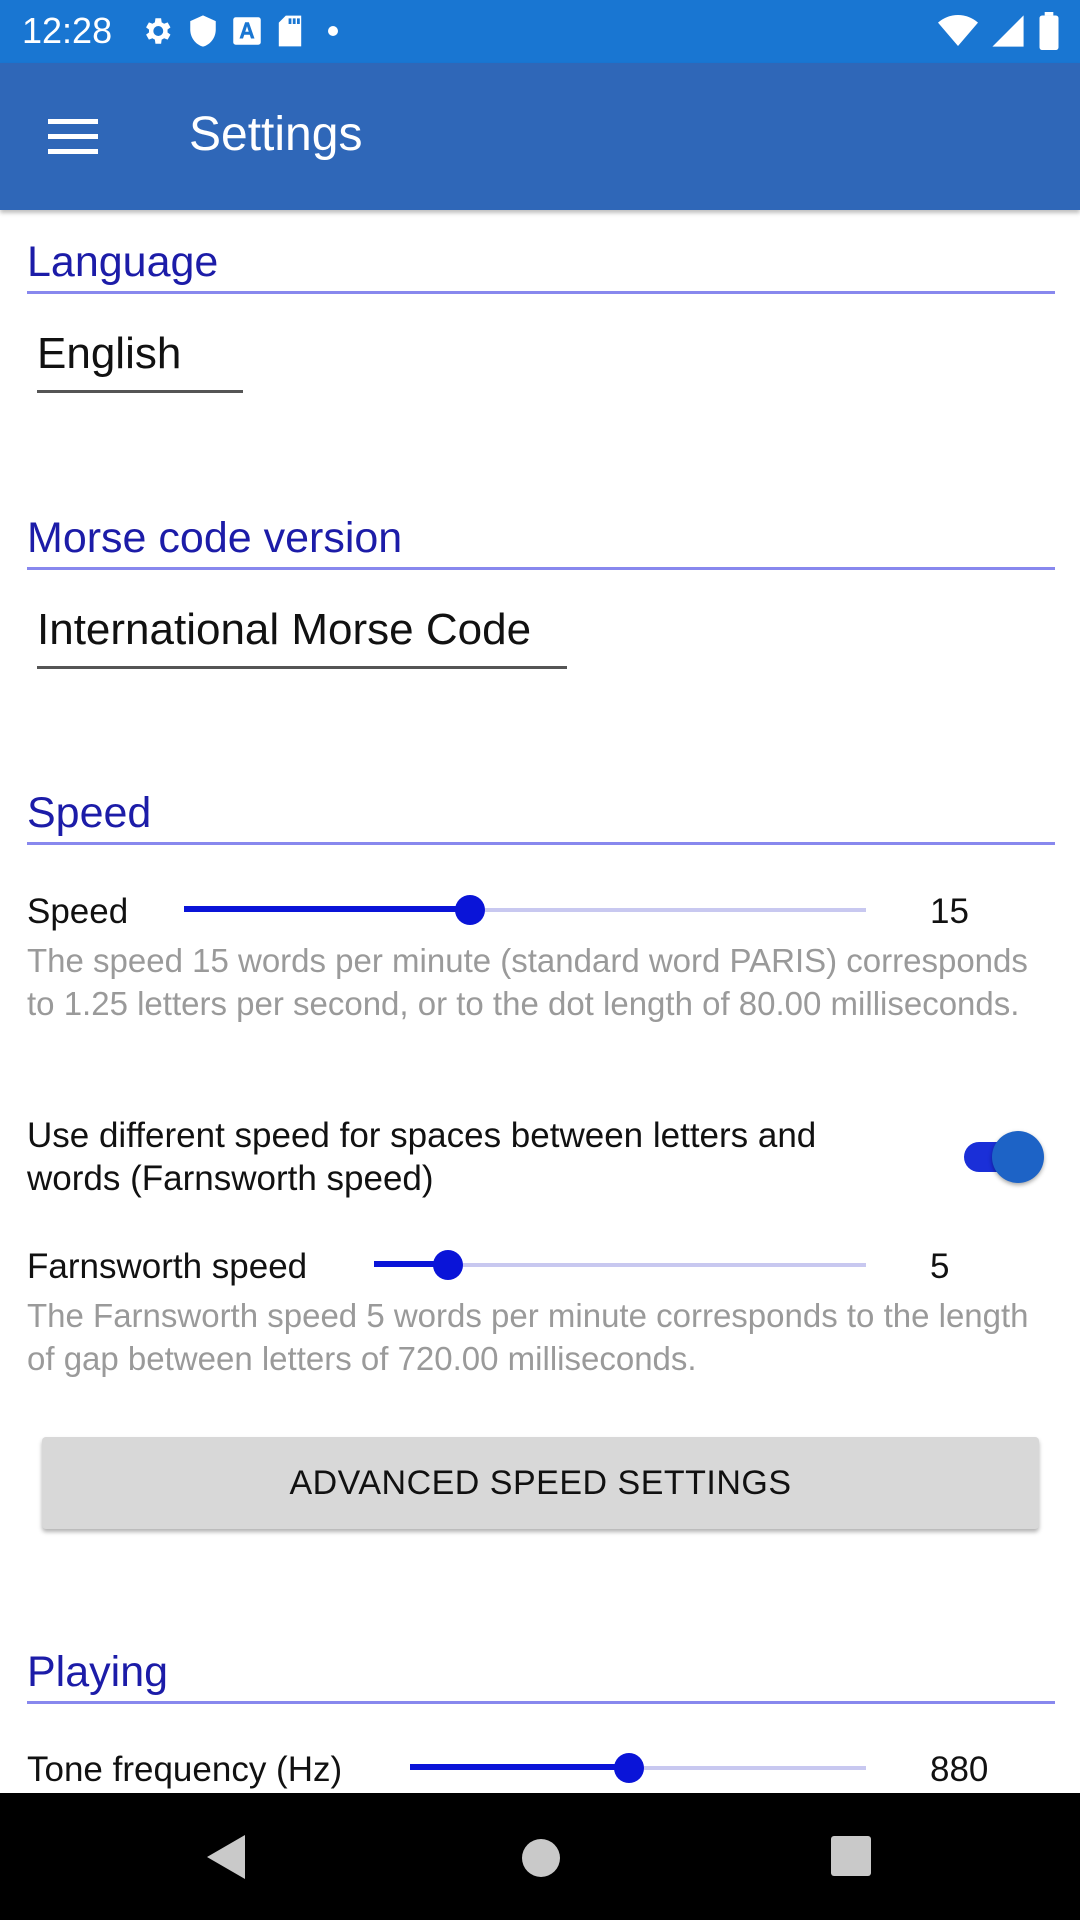 The height and width of the screenshot is (1920, 1080). I want to click on speed-value: 15, so click(949, 911).